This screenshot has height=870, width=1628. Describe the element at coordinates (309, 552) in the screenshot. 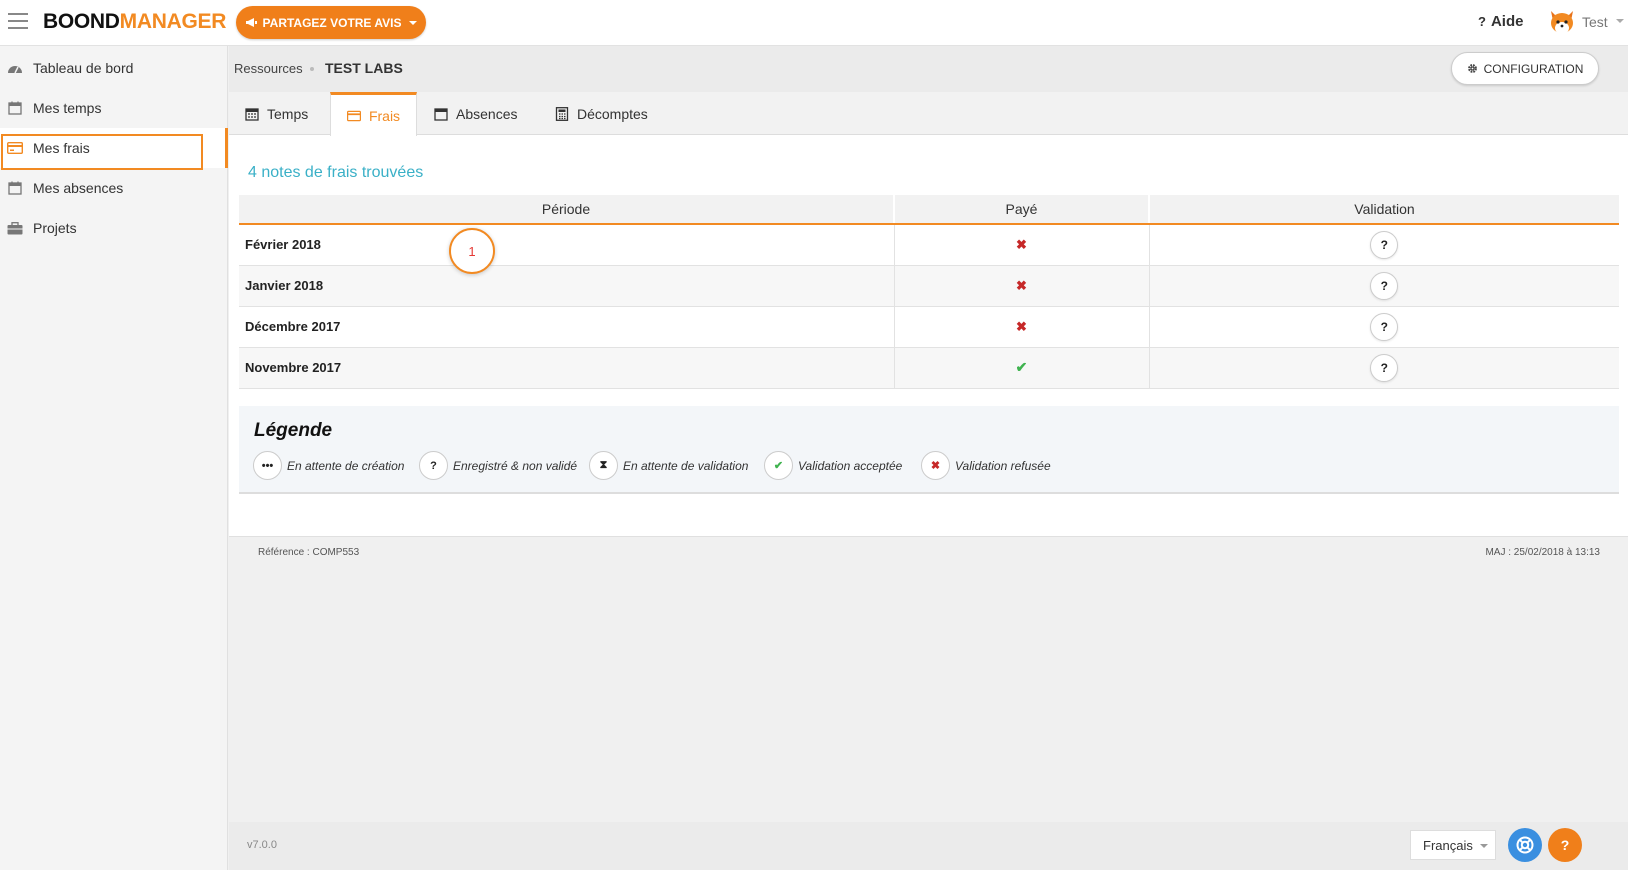

I see `reference-text: Référence : COMP553` at that location.